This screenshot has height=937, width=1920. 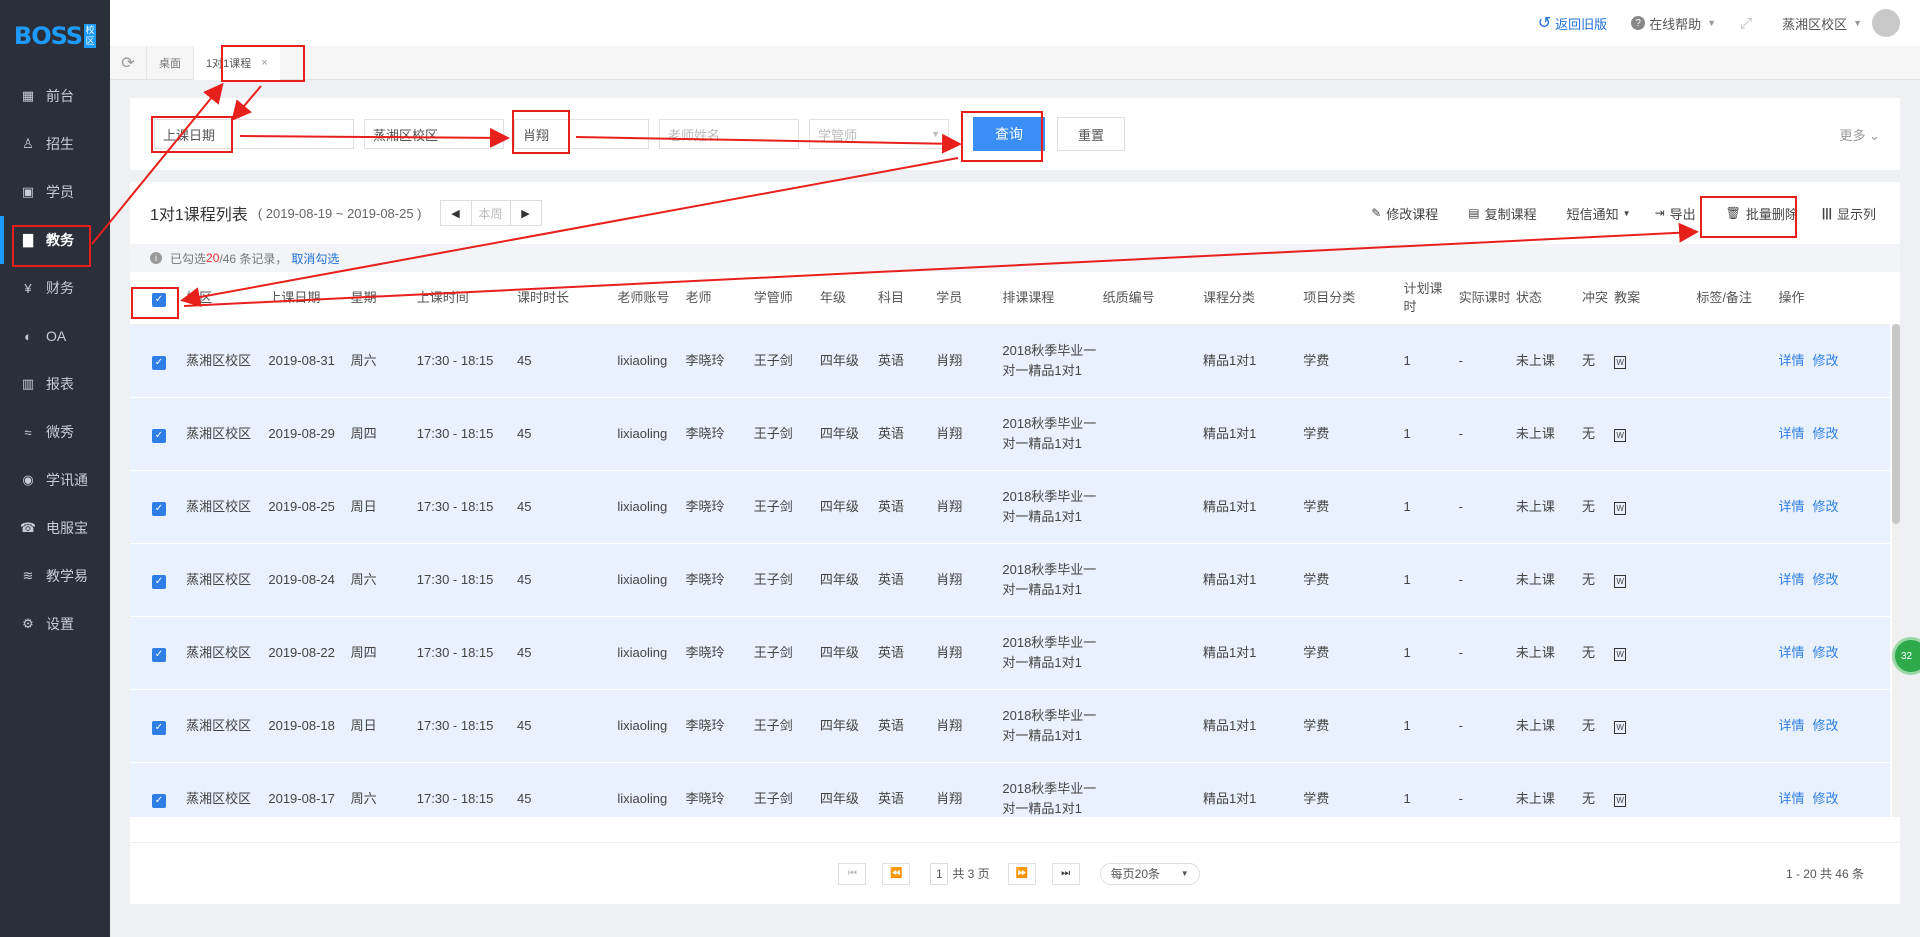 I want to click on scrollbar-thumb, so click(x=1896, y=424).